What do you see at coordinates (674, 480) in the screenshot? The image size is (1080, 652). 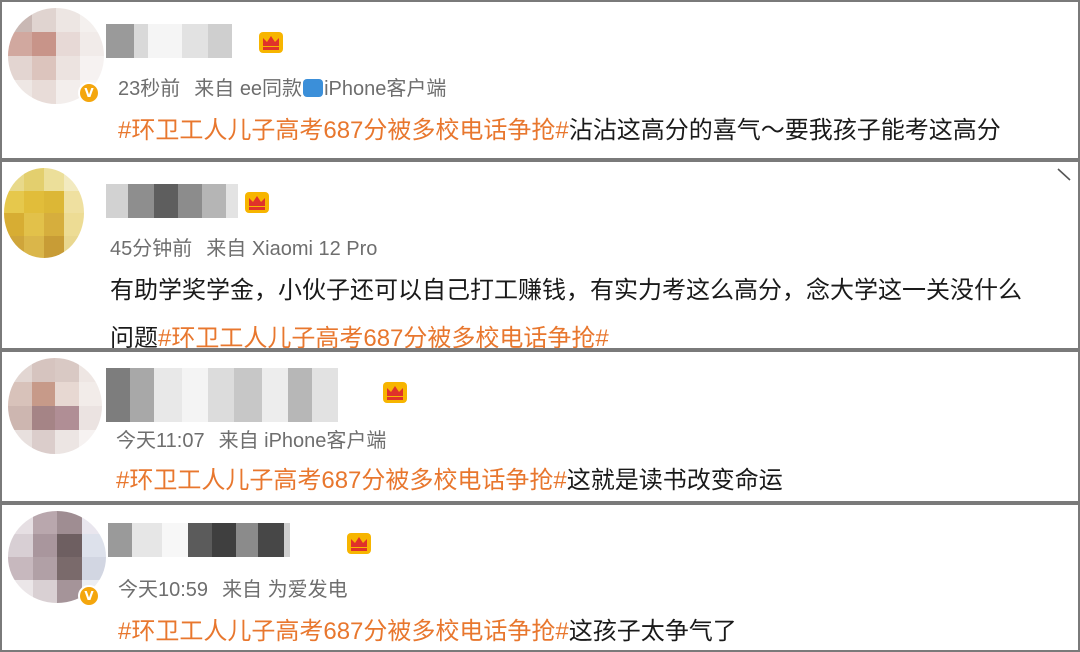 I see `comment-content: 这就是读书改变命运` at bounding box center [674, 480].